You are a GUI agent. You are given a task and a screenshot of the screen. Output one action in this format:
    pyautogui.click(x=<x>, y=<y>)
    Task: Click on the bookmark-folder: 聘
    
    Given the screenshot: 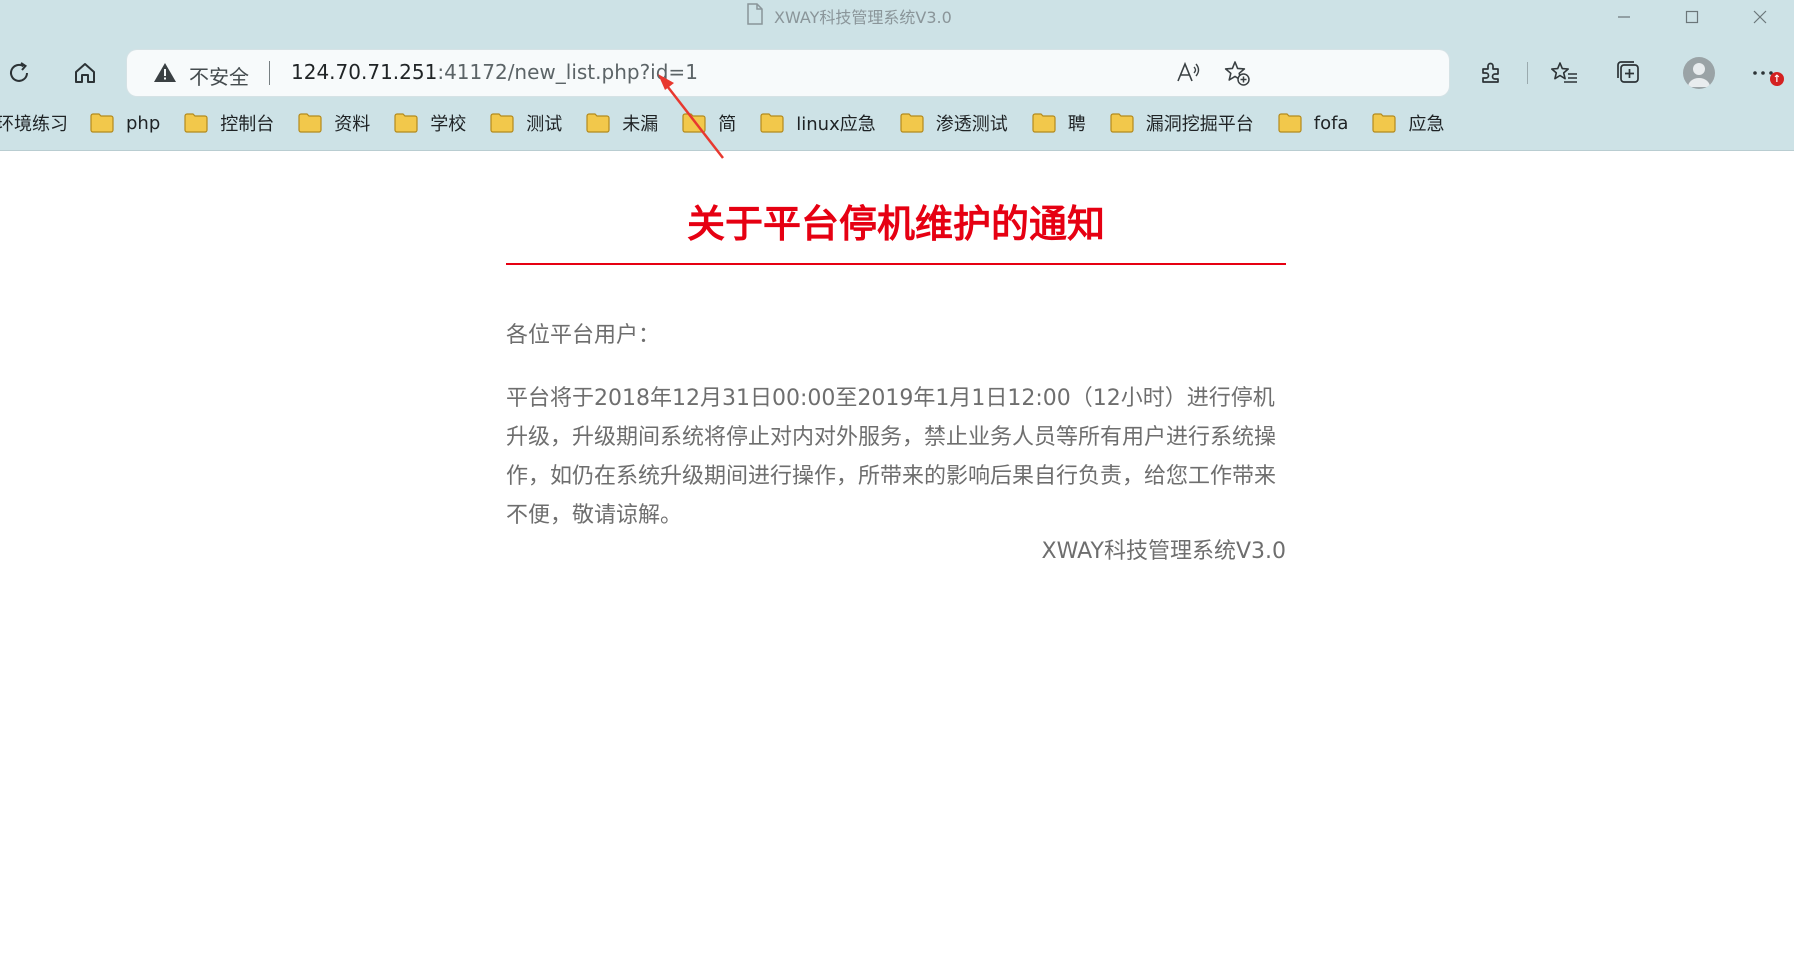 What is the action you would take?
    pyautogui.click(x=1059, y=123)
    